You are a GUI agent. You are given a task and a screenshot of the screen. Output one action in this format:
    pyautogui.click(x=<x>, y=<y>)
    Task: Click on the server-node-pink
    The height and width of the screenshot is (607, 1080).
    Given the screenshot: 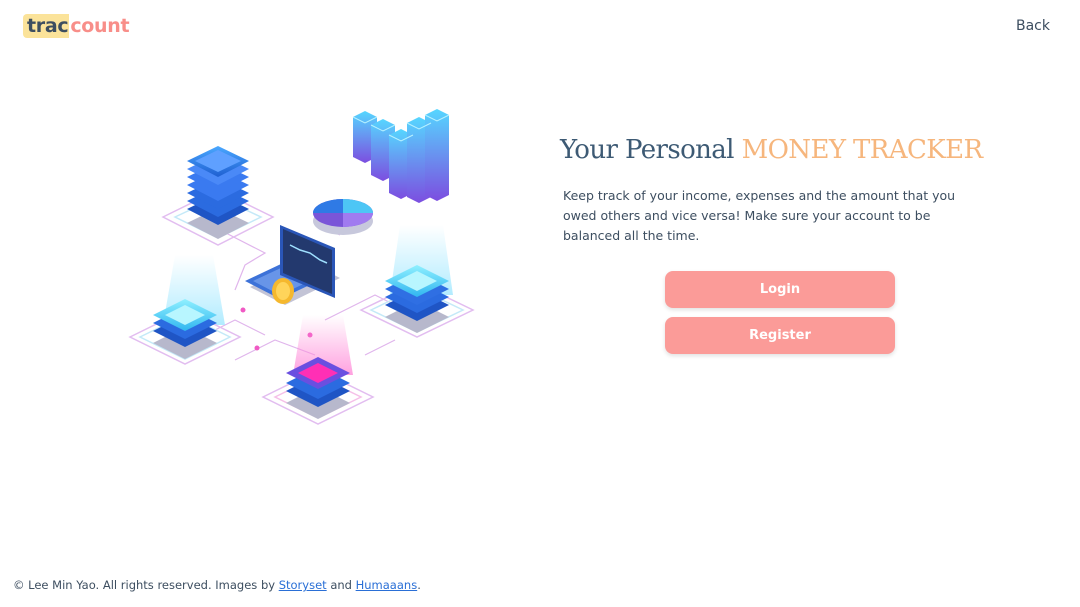 What is the action you would take?
    pyautogui.click(x=318, y=370)
    